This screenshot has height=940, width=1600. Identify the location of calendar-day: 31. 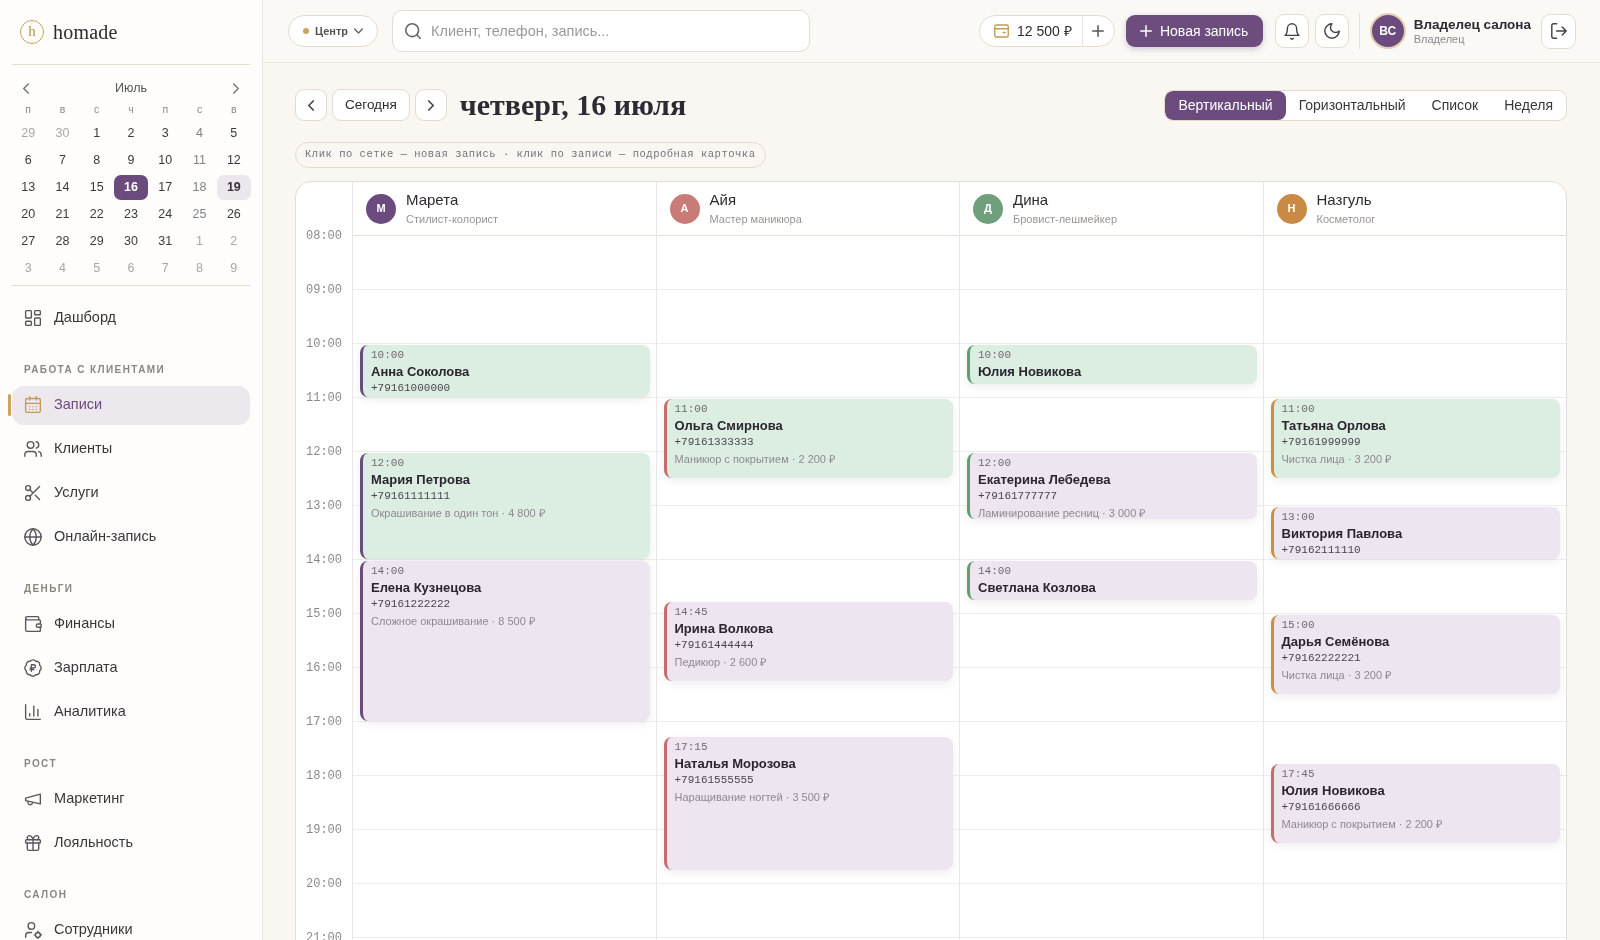
(165, 241).